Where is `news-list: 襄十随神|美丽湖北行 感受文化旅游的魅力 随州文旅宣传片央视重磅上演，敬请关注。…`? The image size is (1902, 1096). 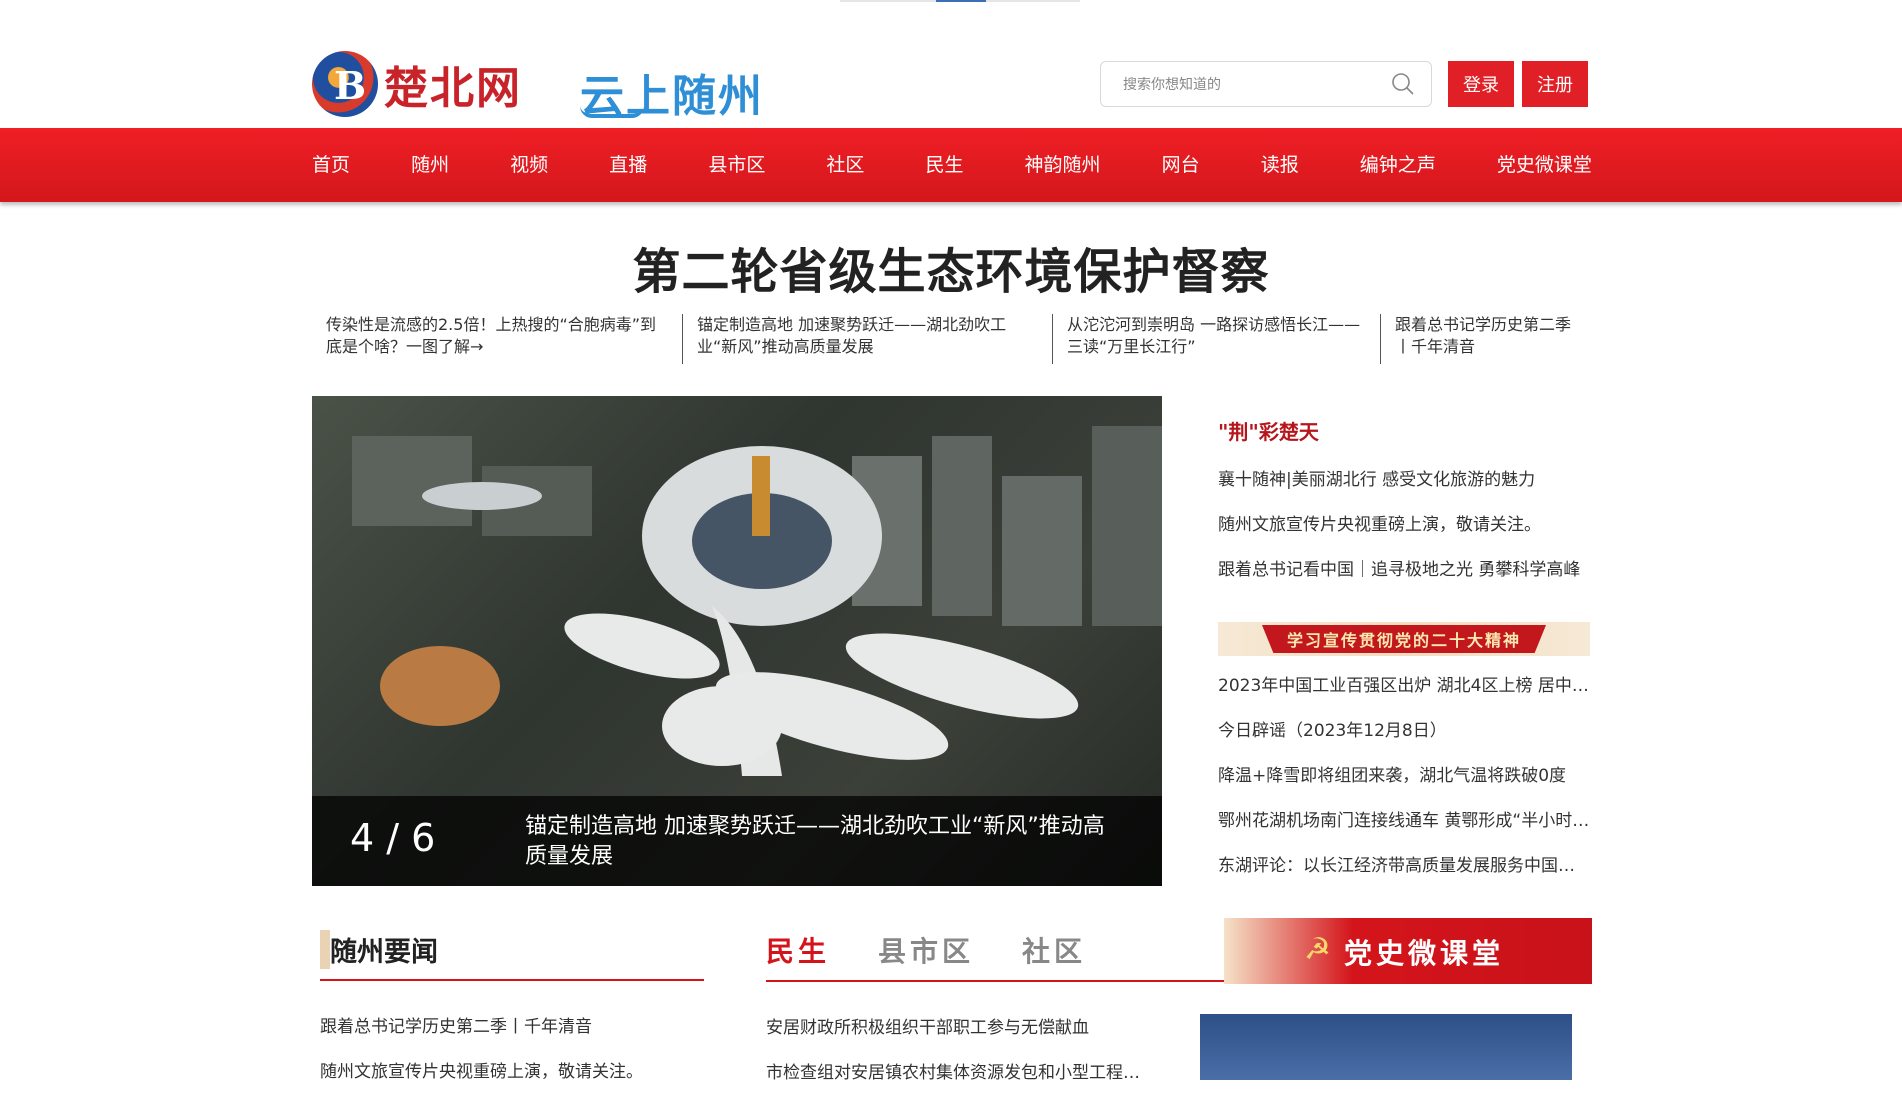 news-list: 襄十随神|美丽湖北行 感受文化旅游的魅力 随州文旅宣传片央视重磅上演，敬请关注。… is located at coordinates (1404, 525).